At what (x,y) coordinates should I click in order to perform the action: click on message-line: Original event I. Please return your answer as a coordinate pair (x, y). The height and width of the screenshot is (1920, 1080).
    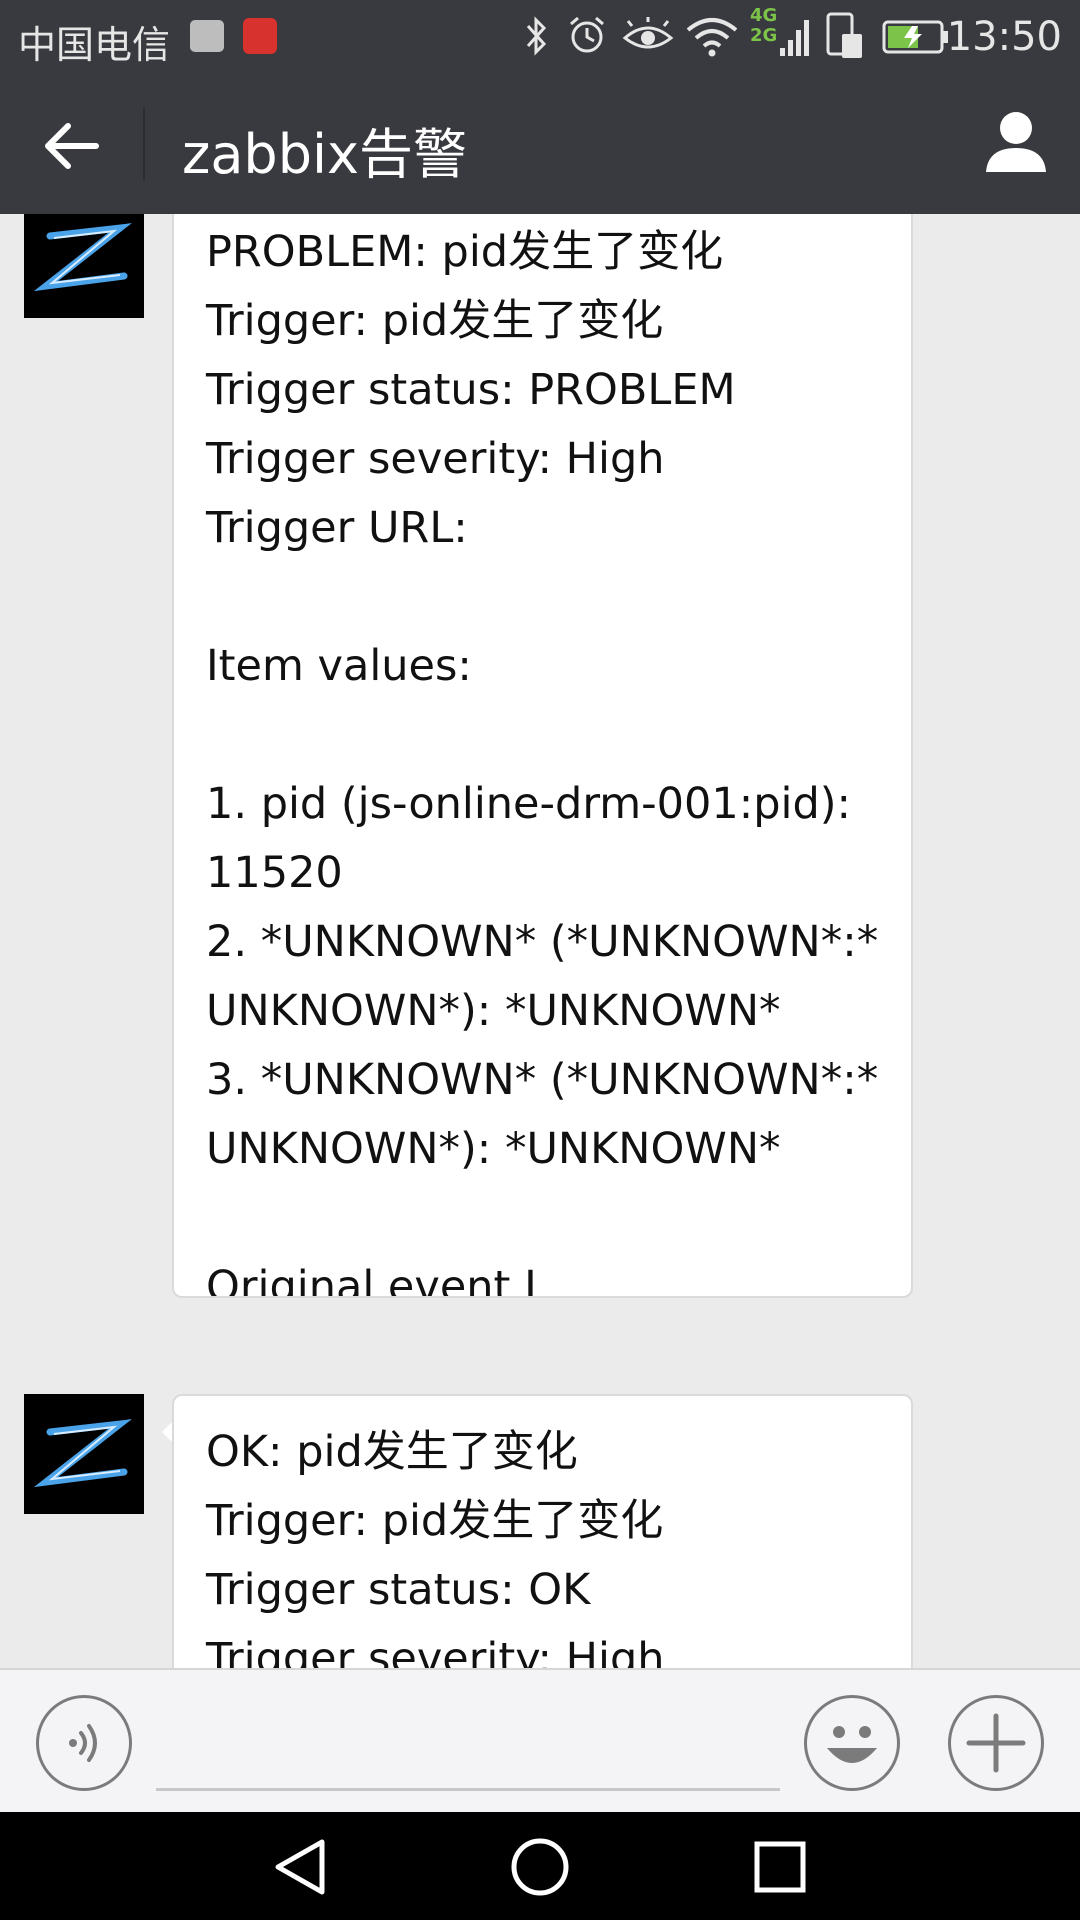
    Looking at the image, I should click on (371, 1280).